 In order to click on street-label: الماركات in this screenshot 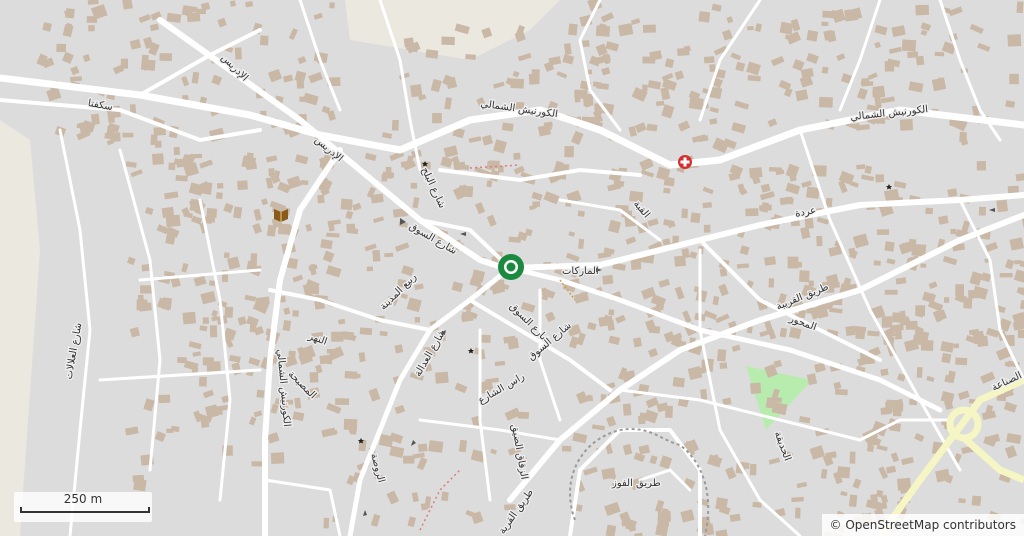, I will do `click(580, 271)`.